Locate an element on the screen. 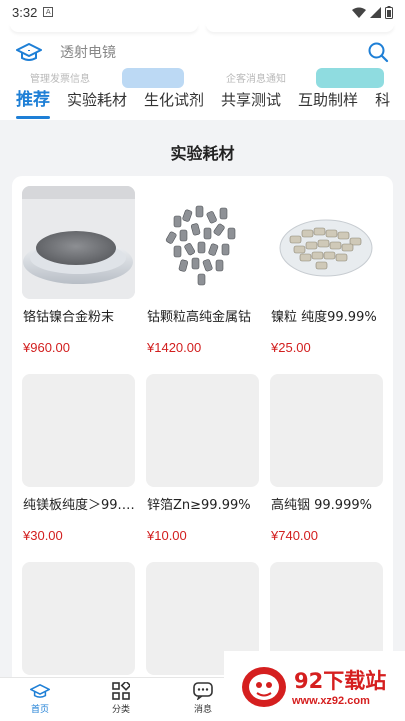 The width and height of the screenshot is (405, 721). product-name: 钴颗粒高纯金属钴 is located at coordinates (203, 315).